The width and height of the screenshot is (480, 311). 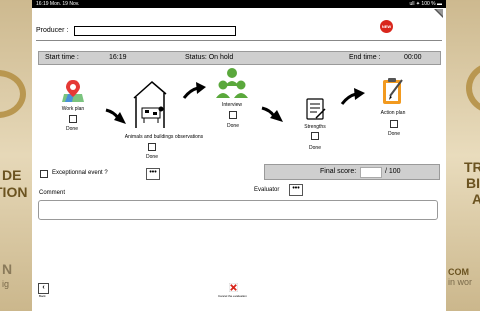 I want to click on step-strengths-checkbox, so click(x=315, y=136).